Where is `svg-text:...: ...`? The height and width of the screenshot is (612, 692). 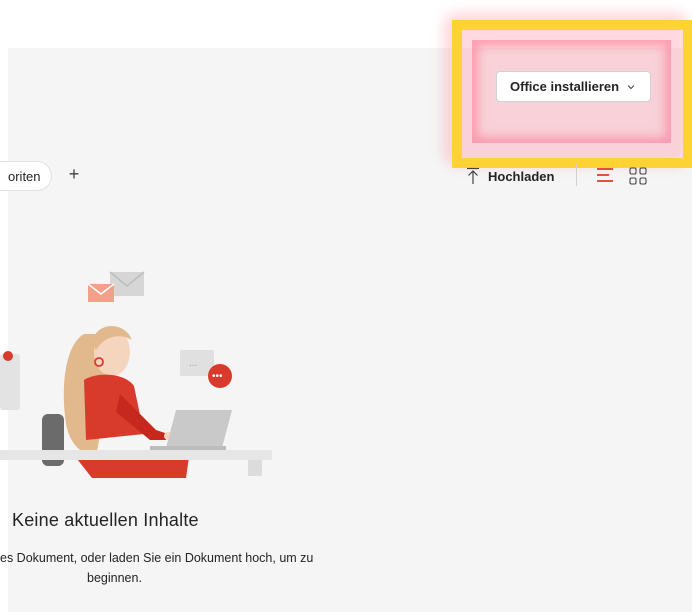
svg-text:...: ... is located at coordinates (193, 363).